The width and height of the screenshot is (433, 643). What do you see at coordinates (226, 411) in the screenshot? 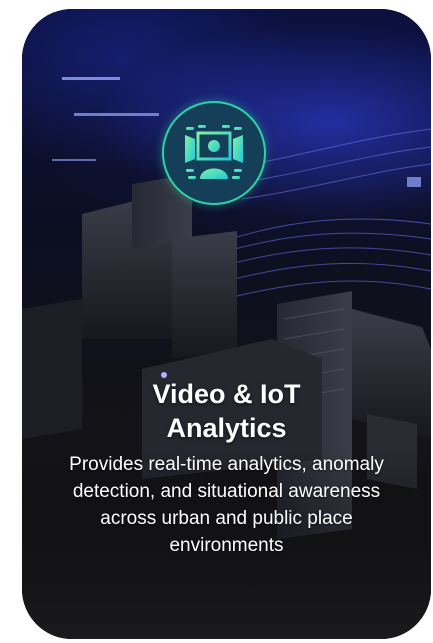
I see `card-title: Video & IoT Analytics` at bounding box center [226, 411].